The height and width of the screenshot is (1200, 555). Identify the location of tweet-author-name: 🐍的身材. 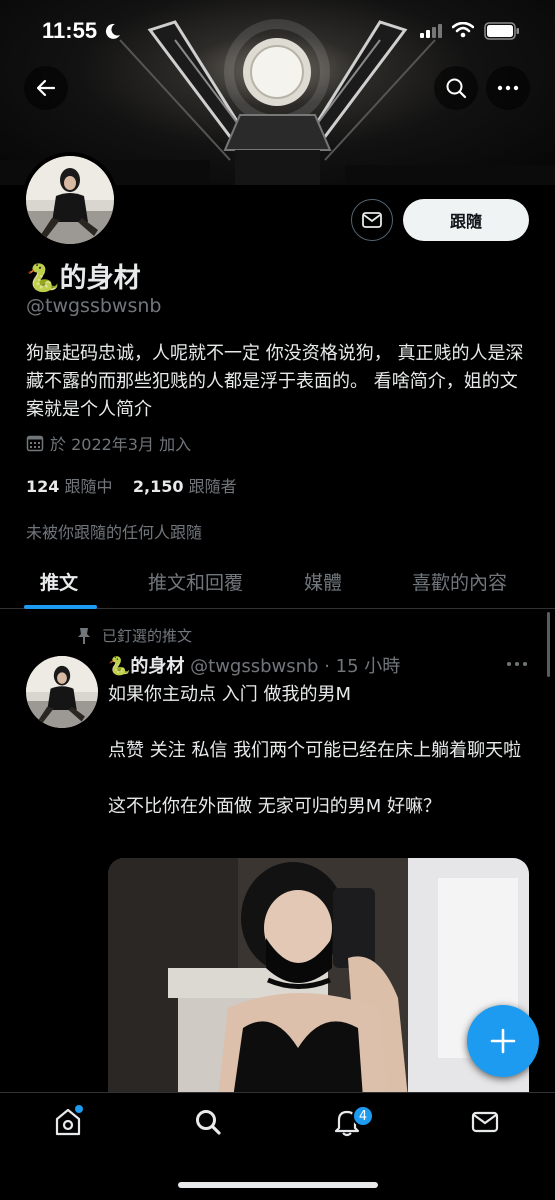
(146, 666).